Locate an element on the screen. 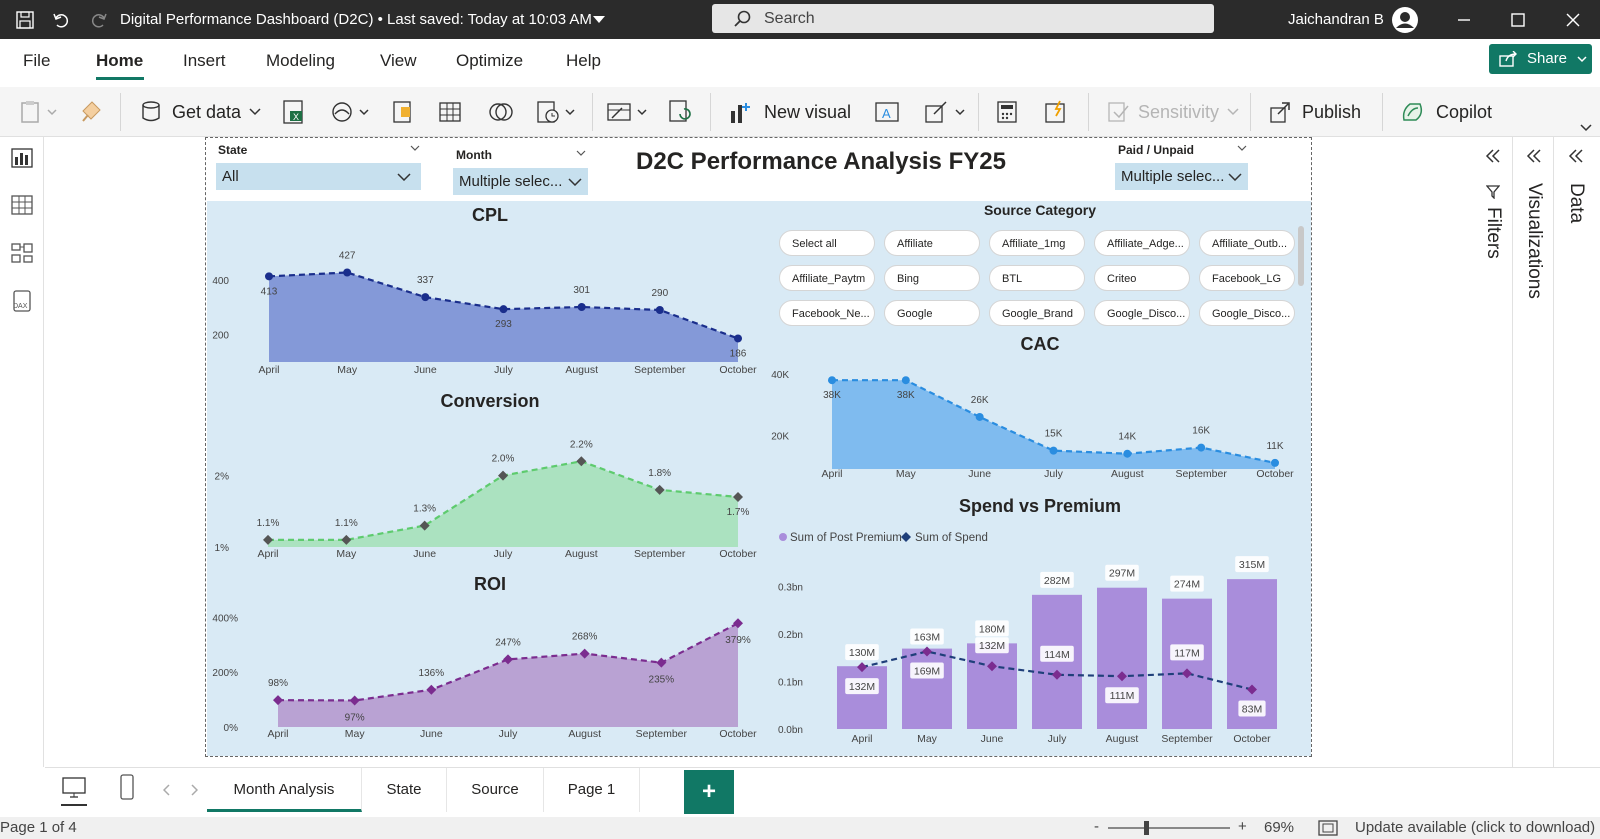  tab-source: Source is located at coordinates (495, 790).